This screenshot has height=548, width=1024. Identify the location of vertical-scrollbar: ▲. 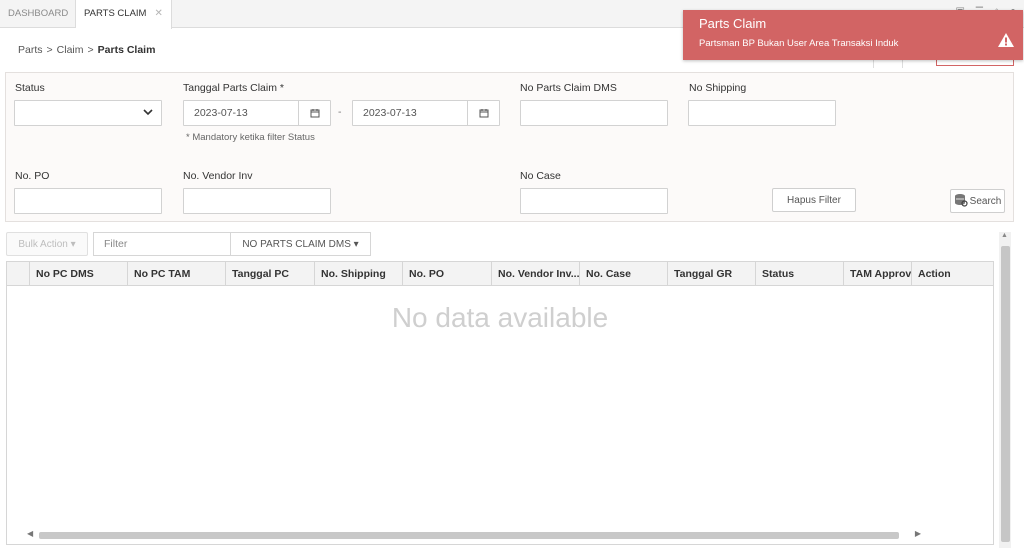
(1005, 390).